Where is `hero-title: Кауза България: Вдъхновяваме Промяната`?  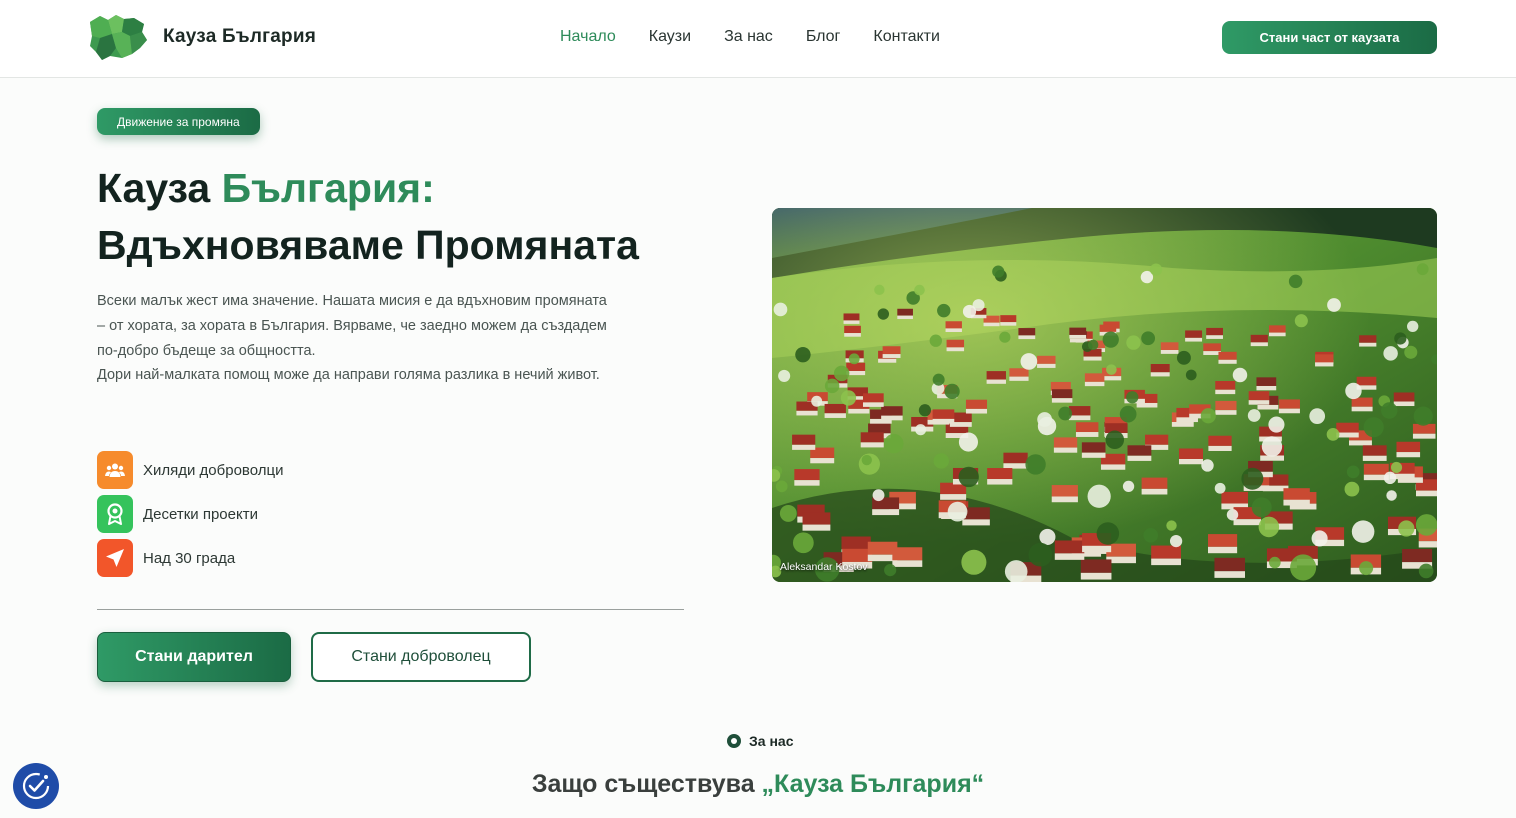 hero-title: Кауза България: Вдъхновяваме Промяната is located at coordinates (368, 217).